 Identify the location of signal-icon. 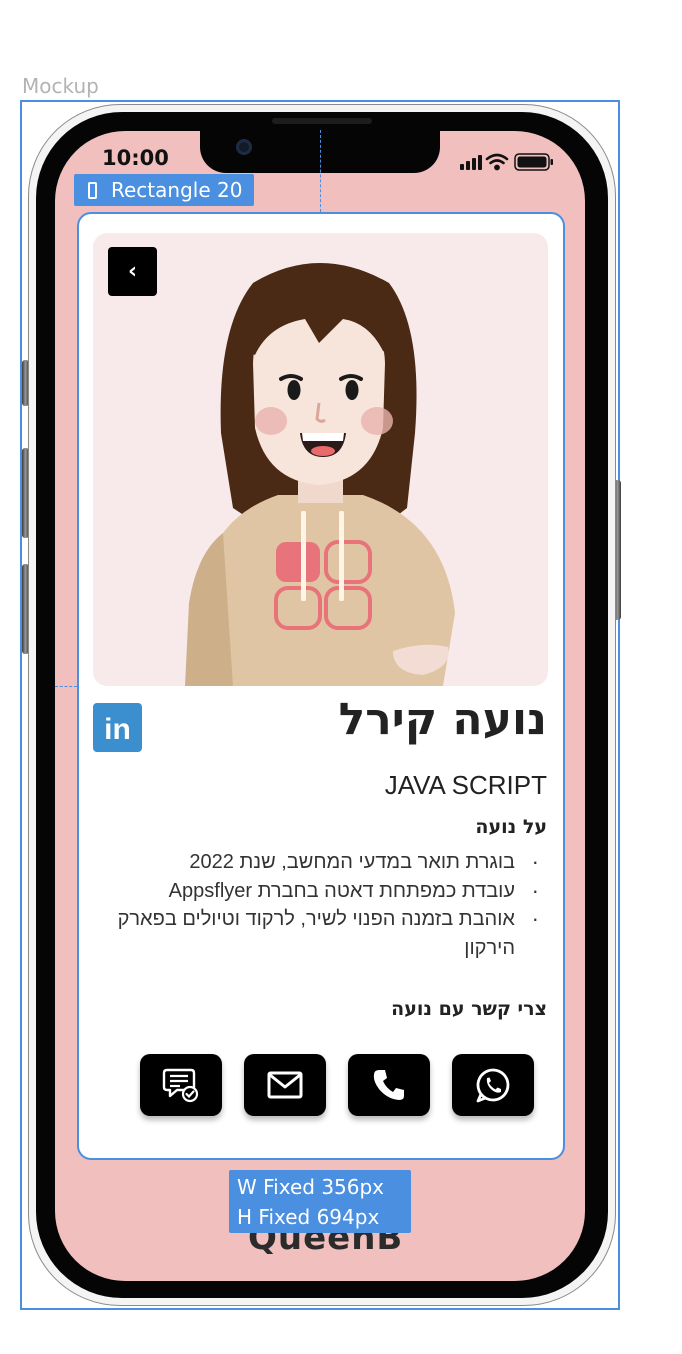
(471, 162).